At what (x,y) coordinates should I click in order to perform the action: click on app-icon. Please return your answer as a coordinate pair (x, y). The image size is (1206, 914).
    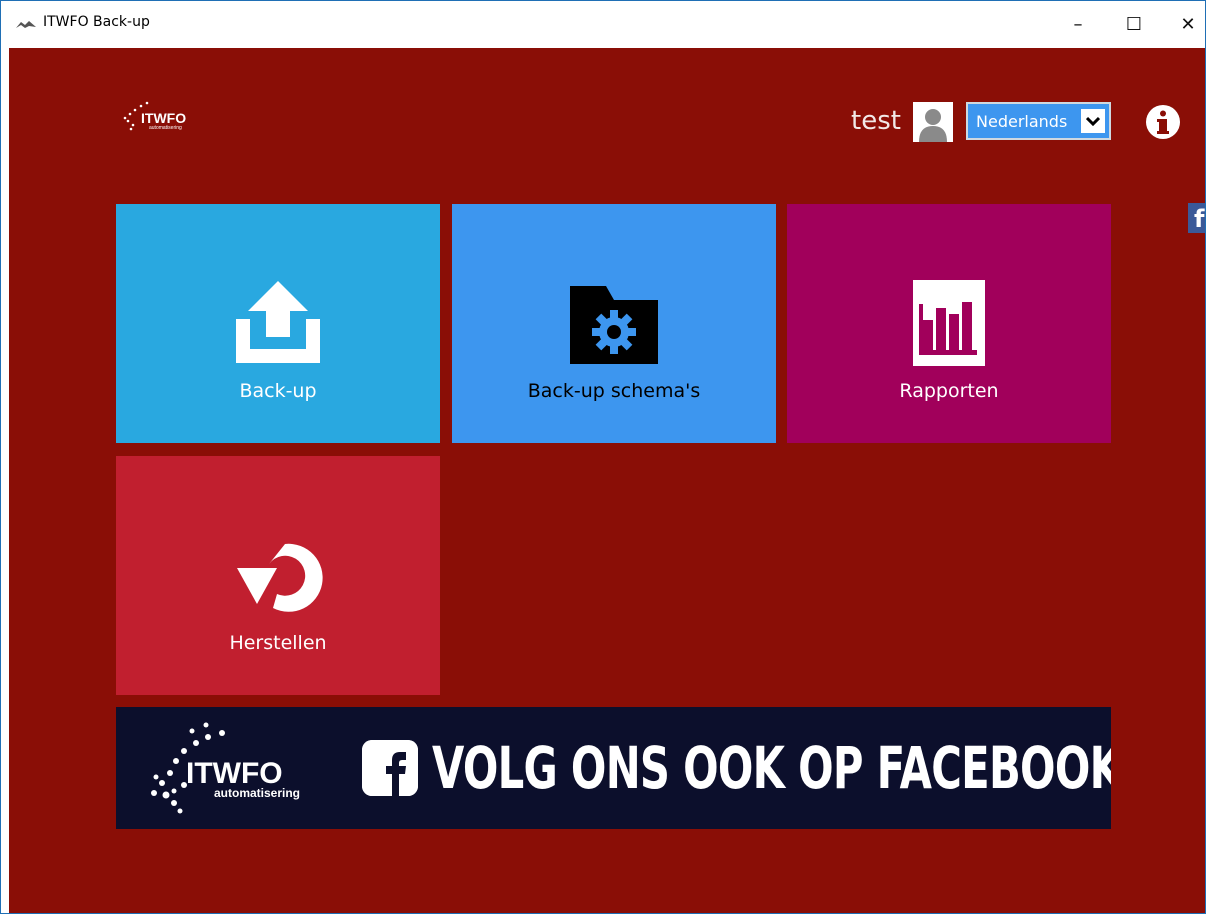
    Looking at the image, I should click on (26, 24).